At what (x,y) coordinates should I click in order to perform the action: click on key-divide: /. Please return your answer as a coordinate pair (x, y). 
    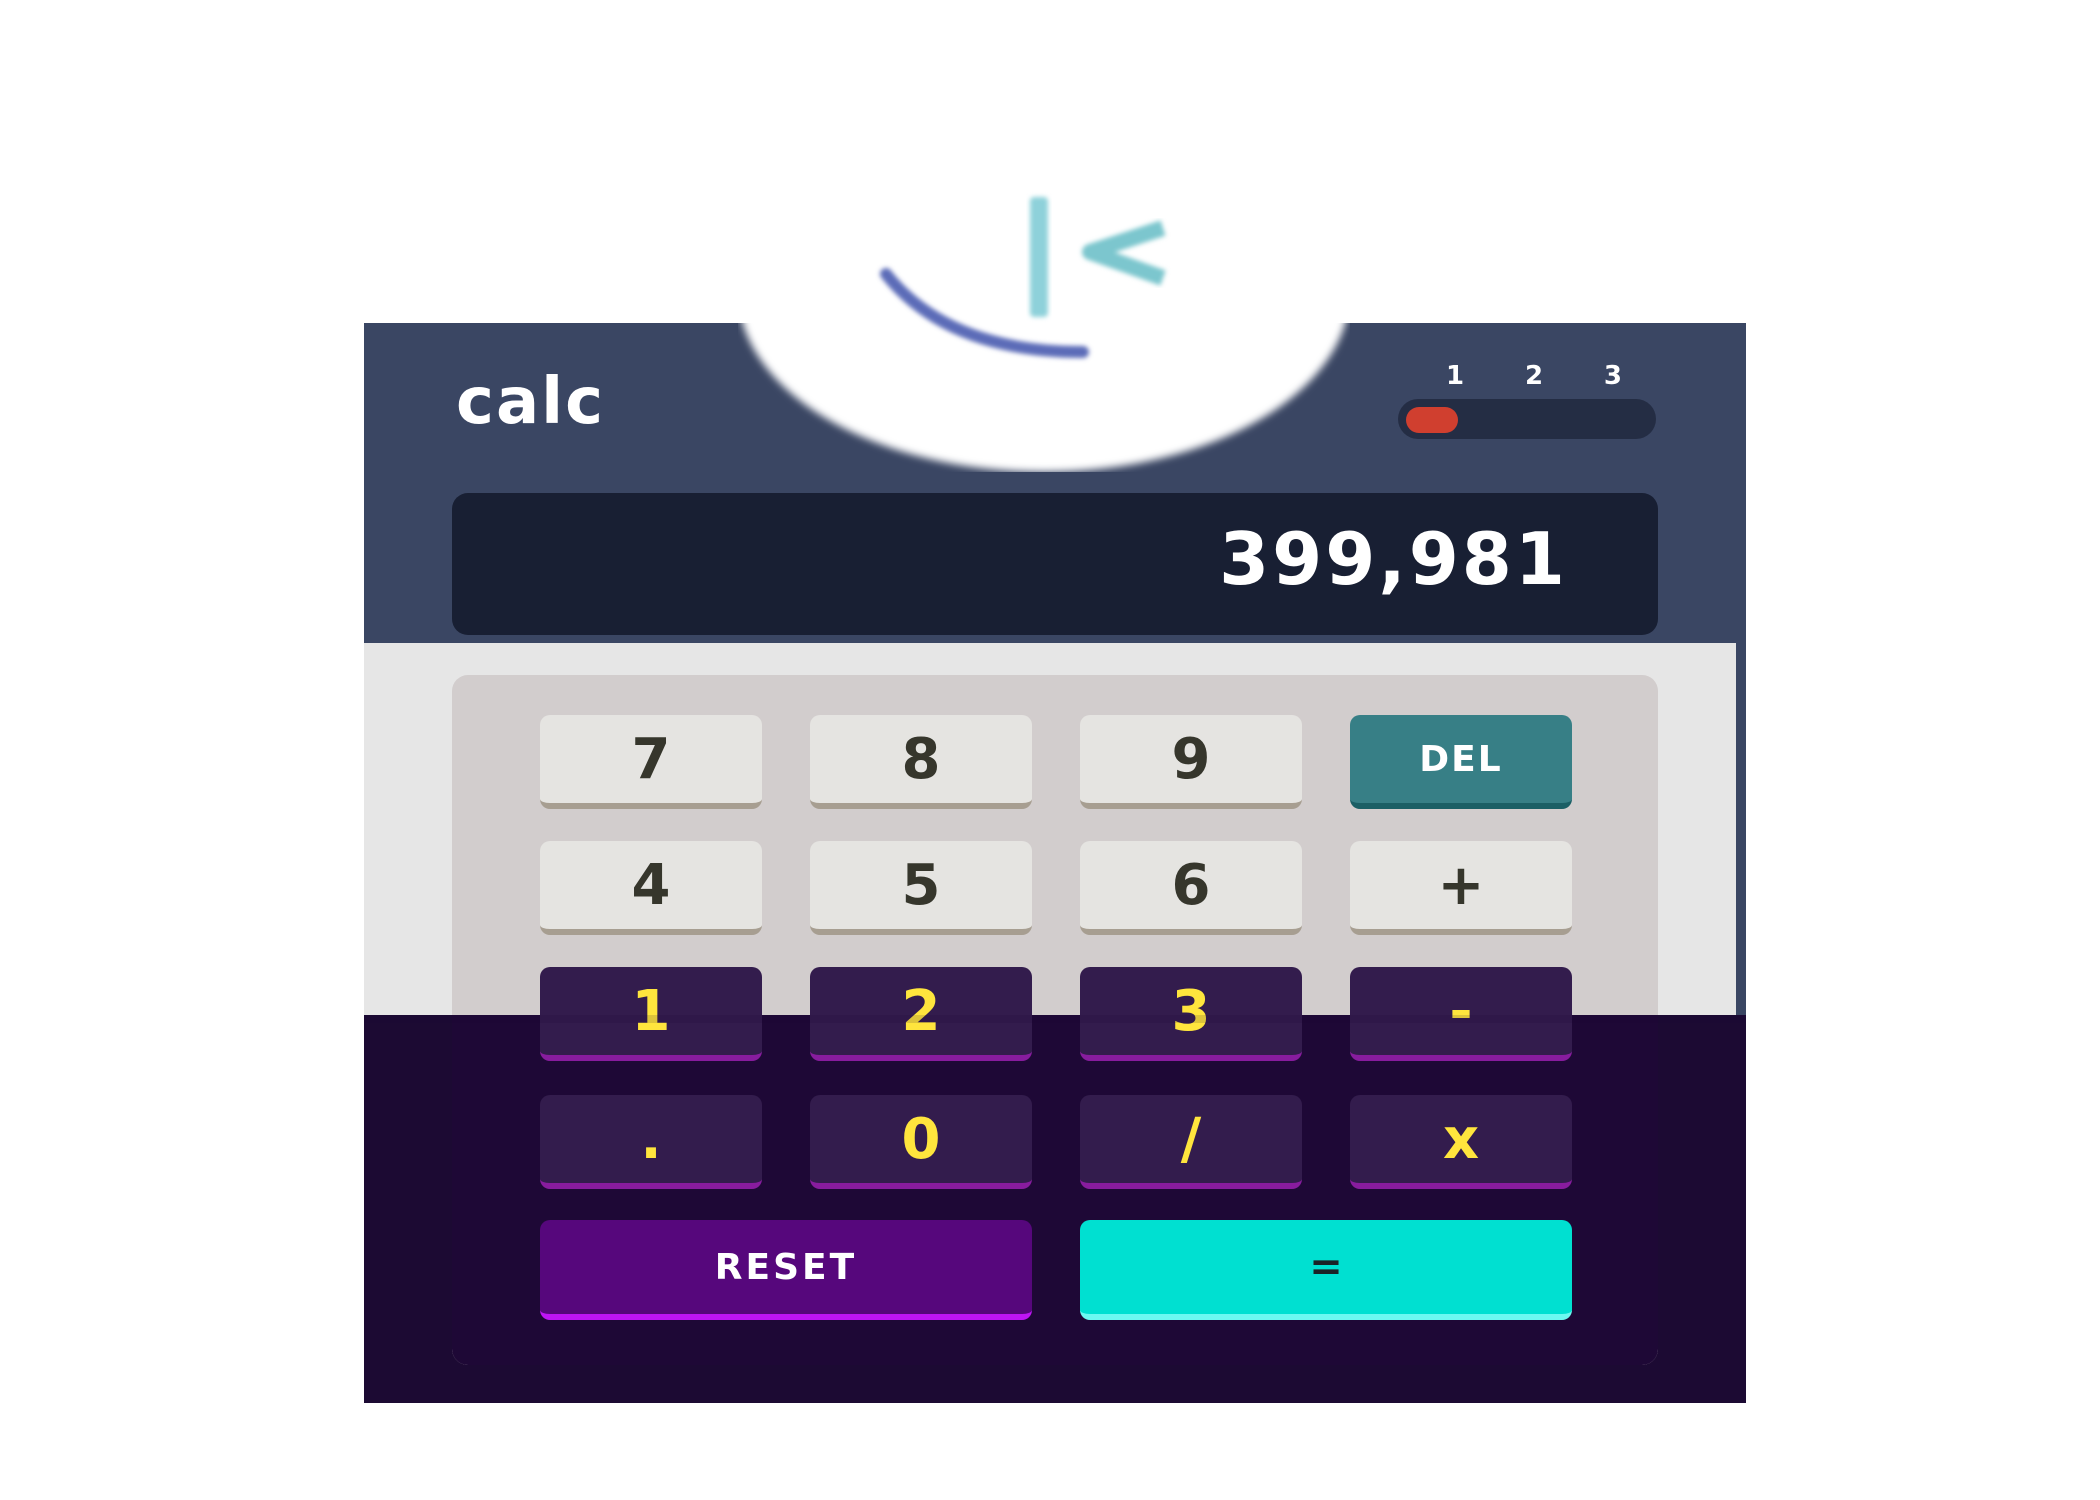
    Looking at the image, I should click on (1191, 1142).